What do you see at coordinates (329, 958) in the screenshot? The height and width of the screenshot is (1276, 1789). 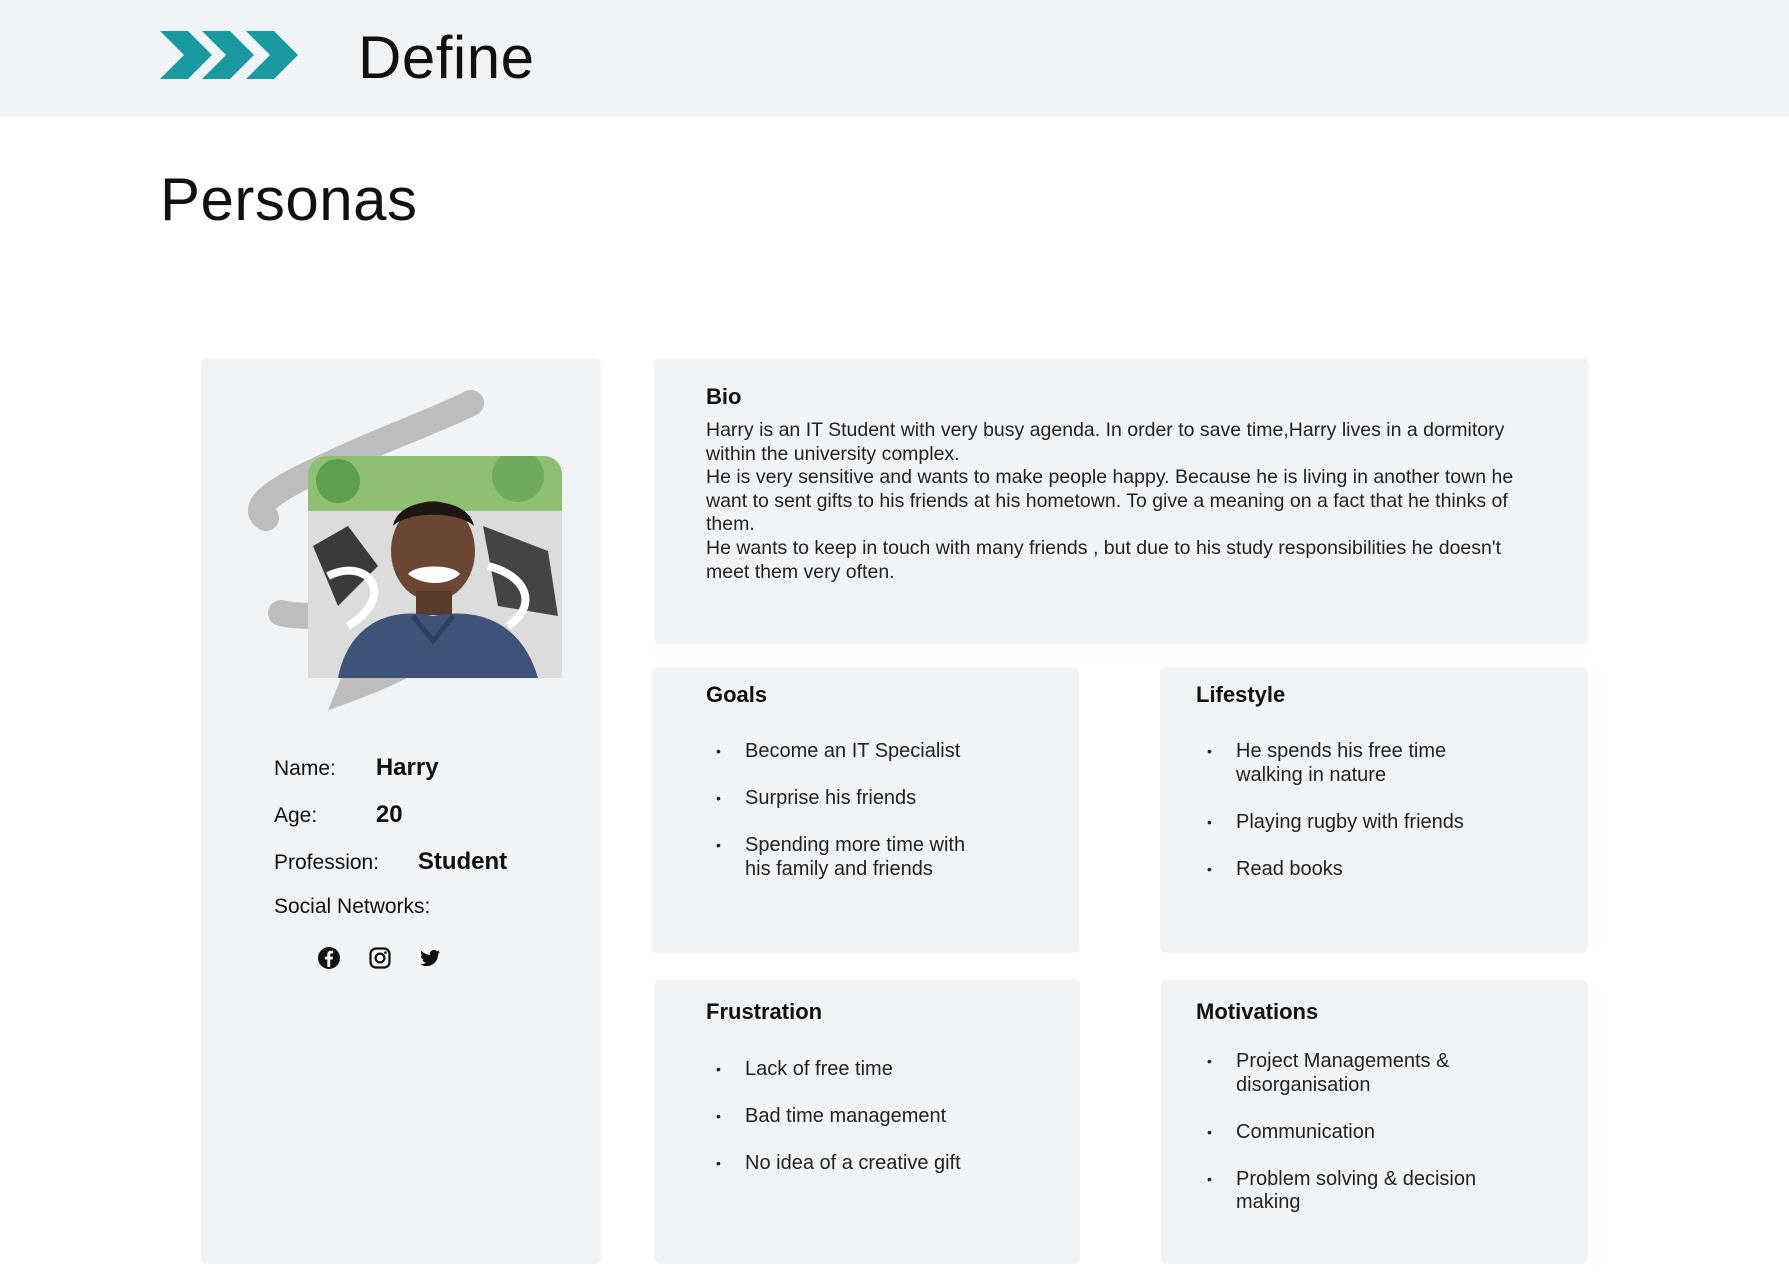 I see `facebook-icon` at bounding box center [329, 958].